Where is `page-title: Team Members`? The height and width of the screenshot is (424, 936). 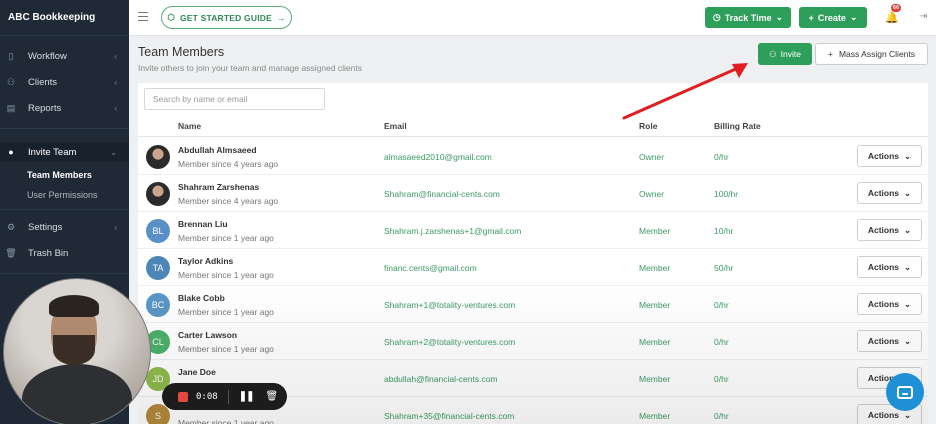
page-title: Team Members is located at coordinates (181, 52).